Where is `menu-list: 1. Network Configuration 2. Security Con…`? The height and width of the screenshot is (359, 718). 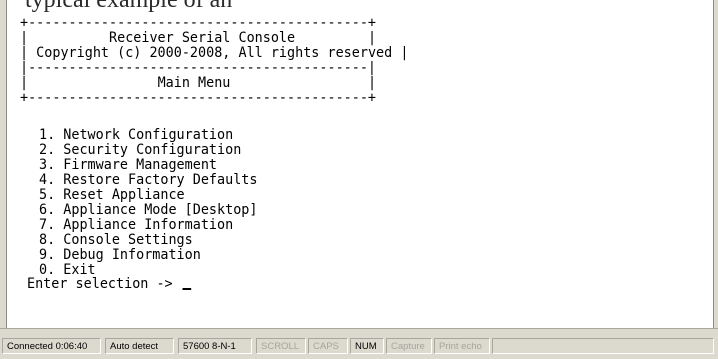
menu-list: 1. Network Configuration 2. Security Con… is located at coordinates (148, 203).